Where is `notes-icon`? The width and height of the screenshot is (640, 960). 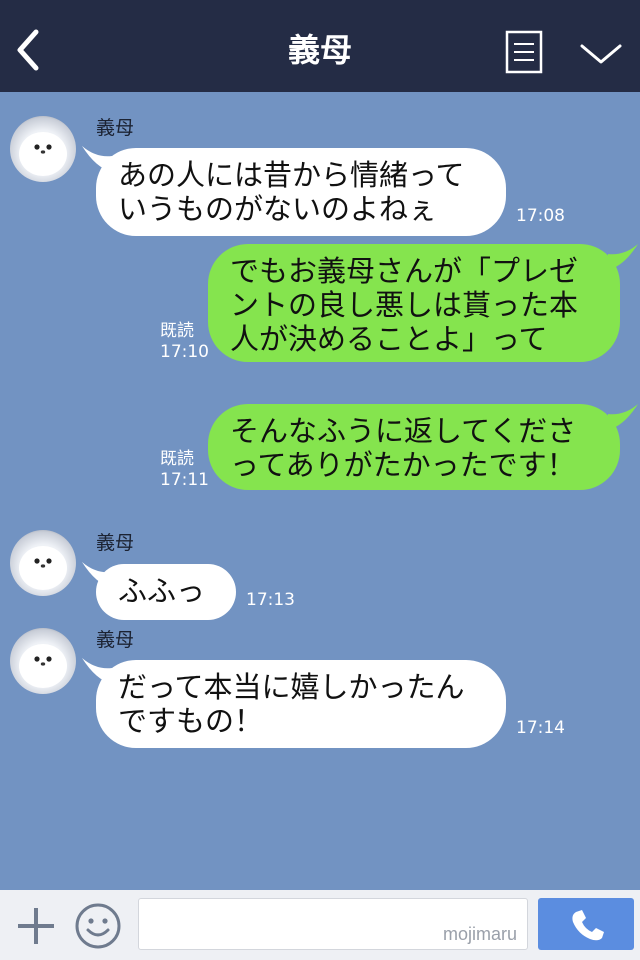
notes-icon is located at coordinates (524, 52).